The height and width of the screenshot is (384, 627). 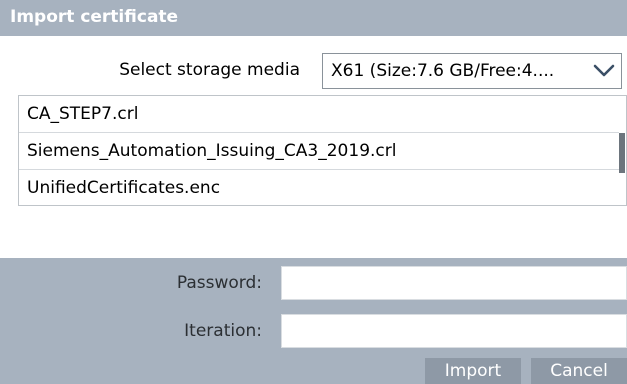 What do you see at coordinates (604, 70) in the screenshot?
I see `chevron-down-icon` at bounding box center [604, 70].